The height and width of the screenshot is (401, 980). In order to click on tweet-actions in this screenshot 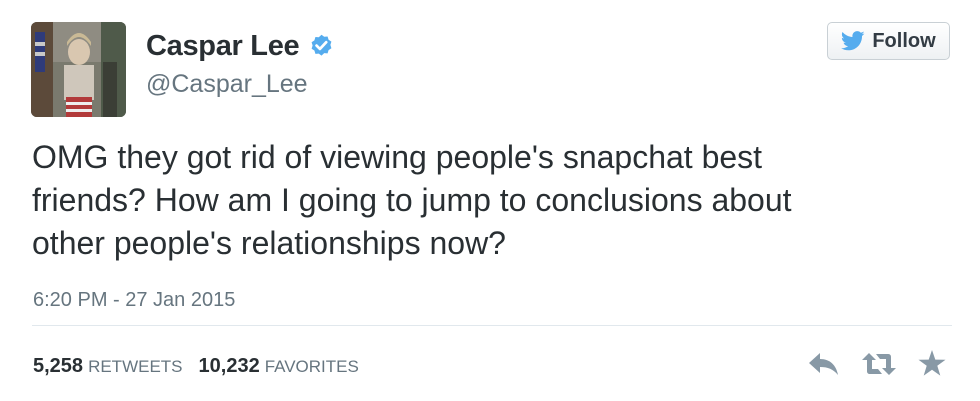, I will do `click(877, 363)`.